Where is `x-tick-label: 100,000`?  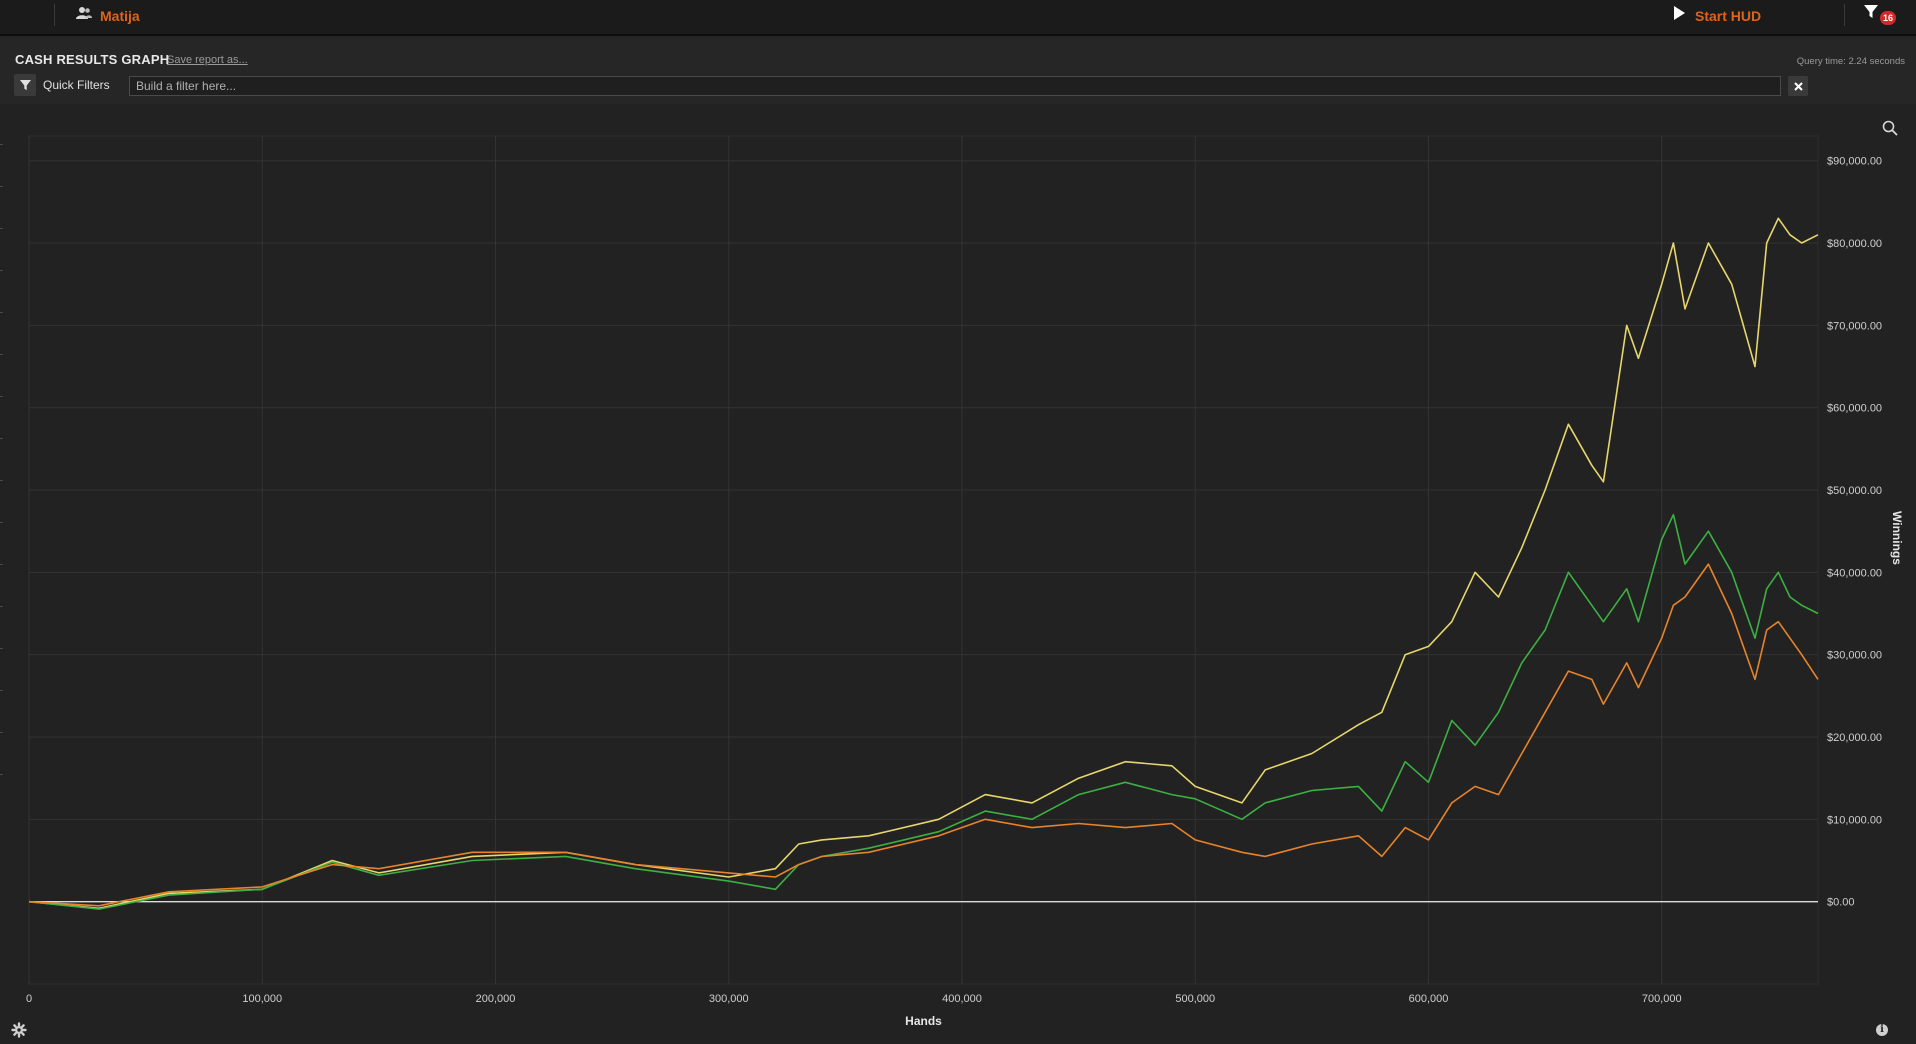
x-tick-label: 100,000 is located at coordinates (262, 999).